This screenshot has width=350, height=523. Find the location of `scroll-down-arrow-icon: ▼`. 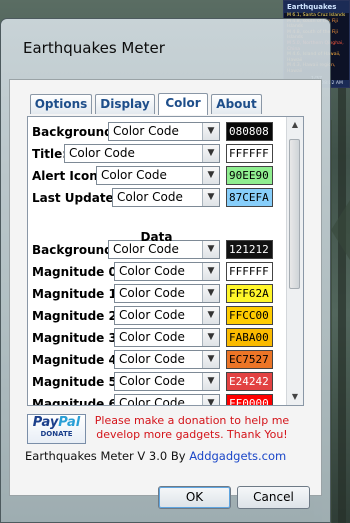

scroll-down-arrow-icon: ▼ is located at coordinates (295, 397).